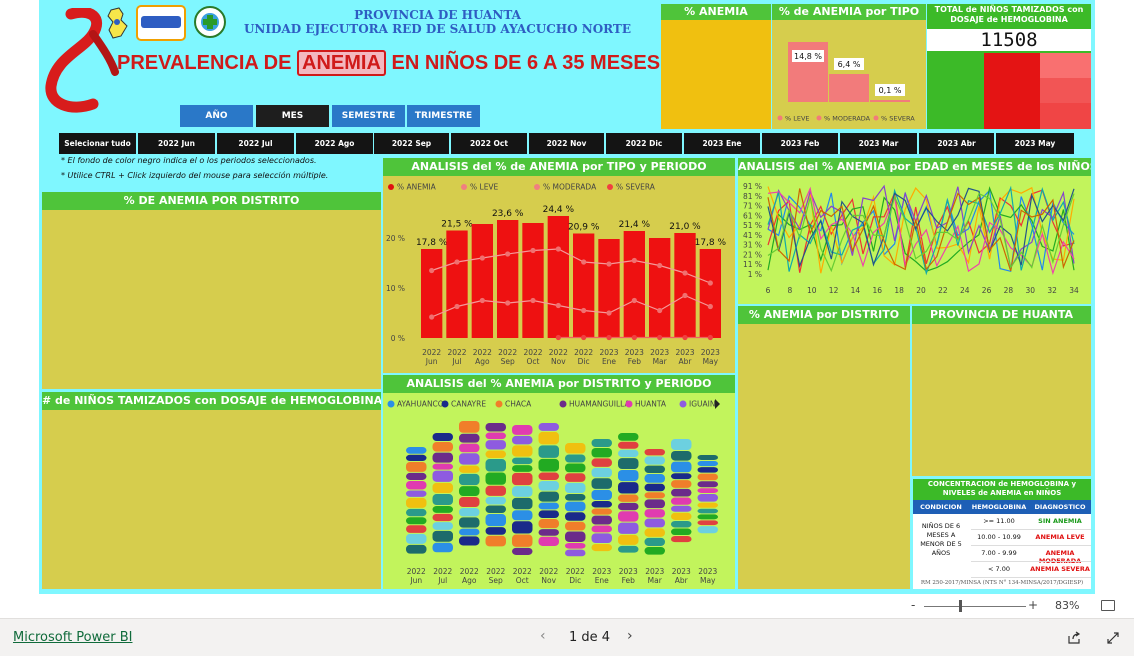 The width and height of the screenshot is (1134, 656). I want to click on period-button-semestre: SEMESTRE, so click(368, 116).